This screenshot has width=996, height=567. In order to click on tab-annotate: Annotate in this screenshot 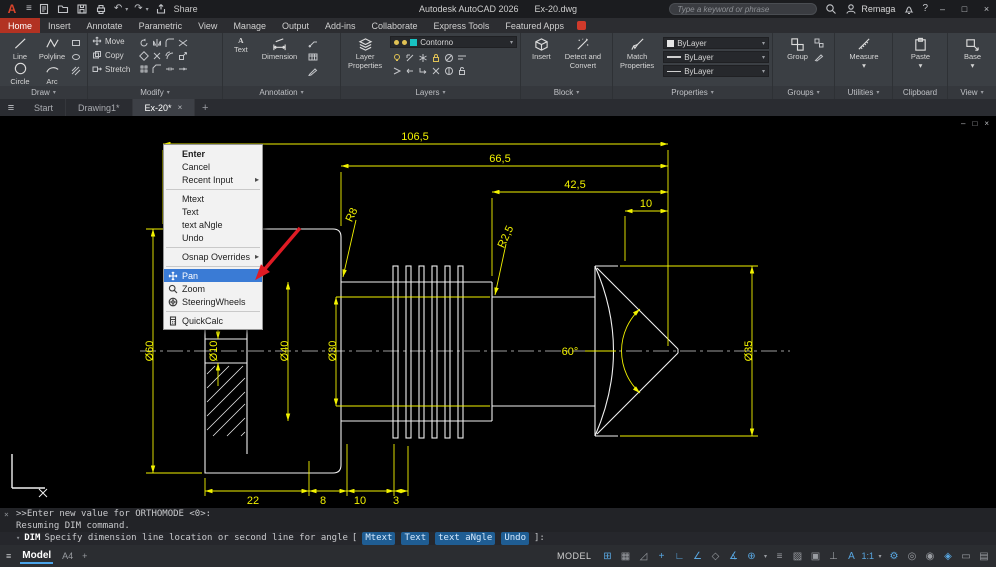, I will do `click(105, 25)`.